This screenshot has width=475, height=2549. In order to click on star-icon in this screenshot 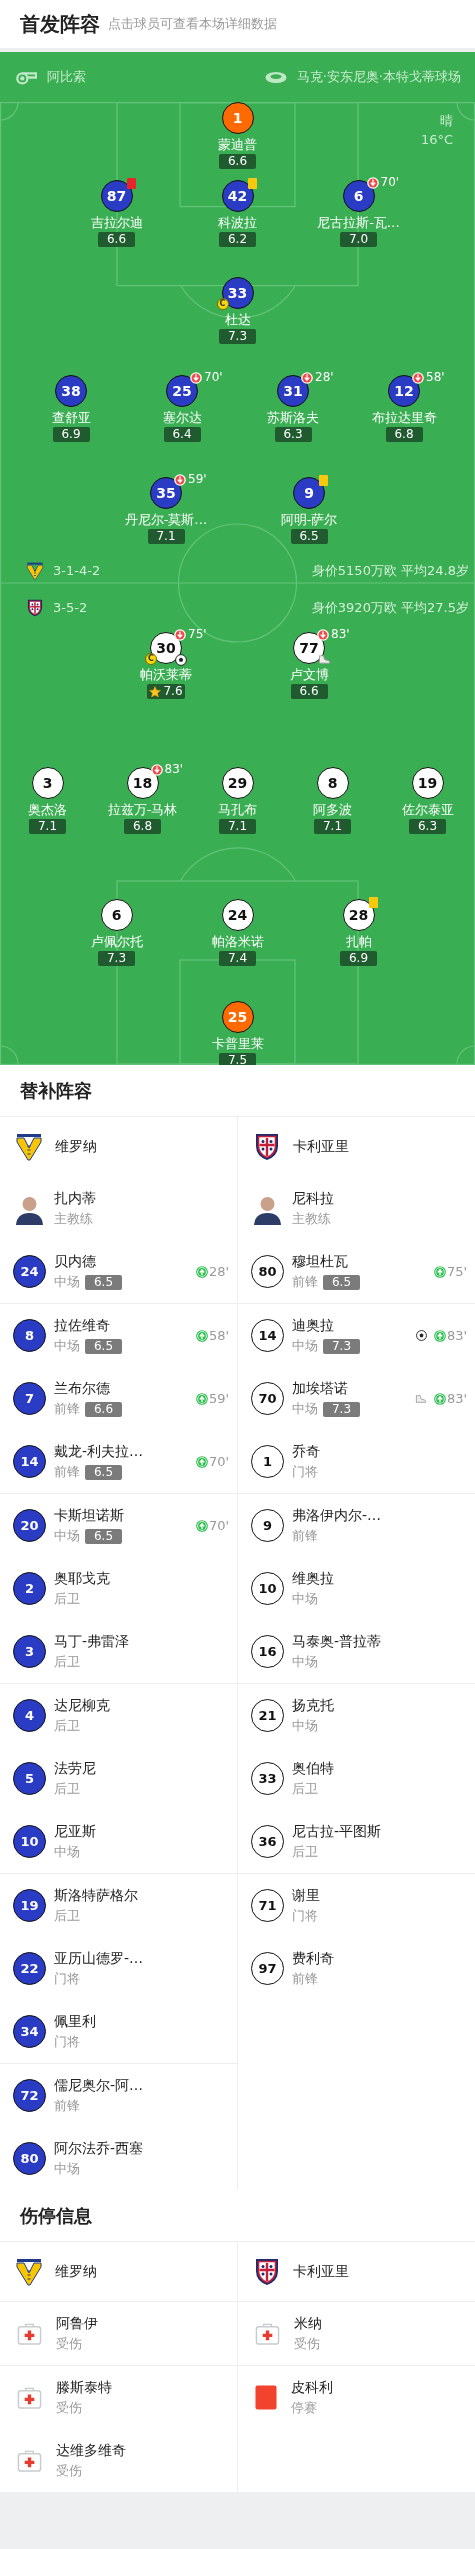, I will do `click(155, 691)`.